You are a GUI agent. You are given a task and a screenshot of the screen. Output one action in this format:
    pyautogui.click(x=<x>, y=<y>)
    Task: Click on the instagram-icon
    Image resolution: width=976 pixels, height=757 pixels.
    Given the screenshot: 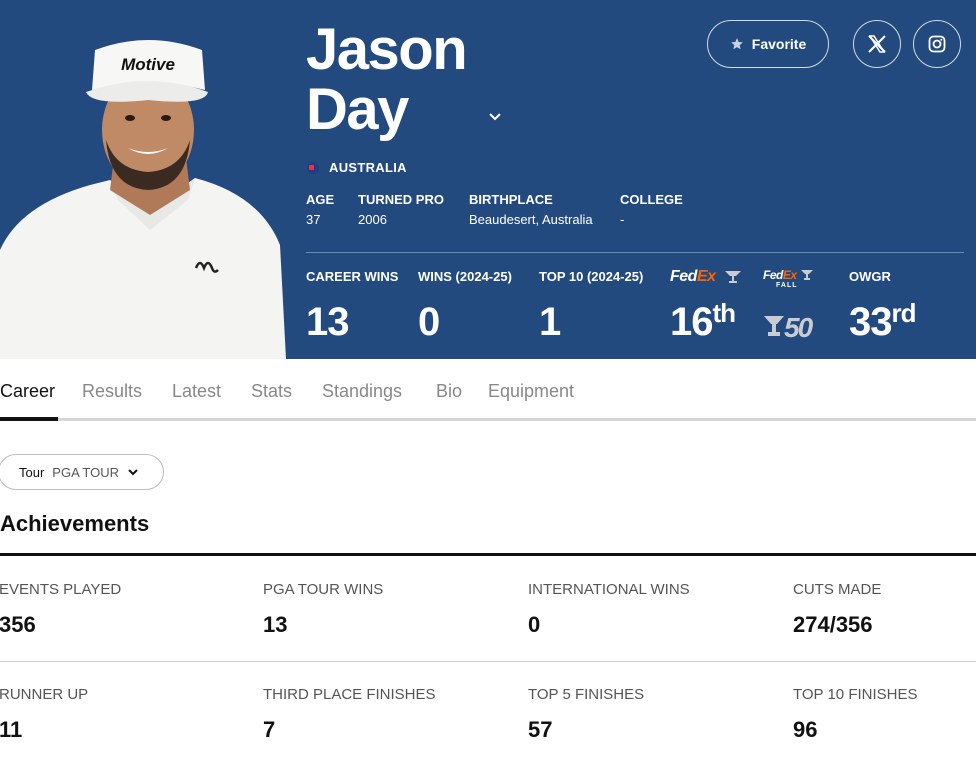 What is the action you would take?
    pyautogui.click(x=937, y=44)
    